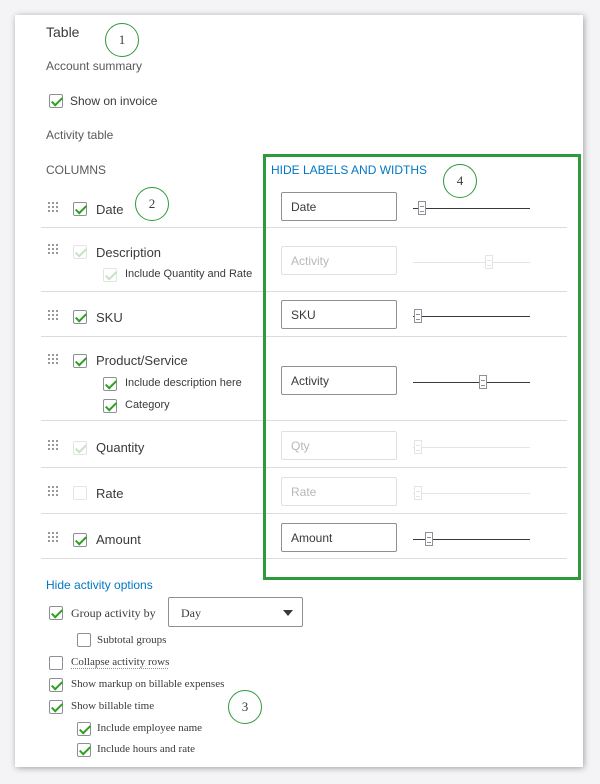 The height and width of the screenshot is (784, 600). What do you see at coordinates (80, 317) in the screenshot?
I see `sku-column-checkbox` at bounding box center [80, 317].